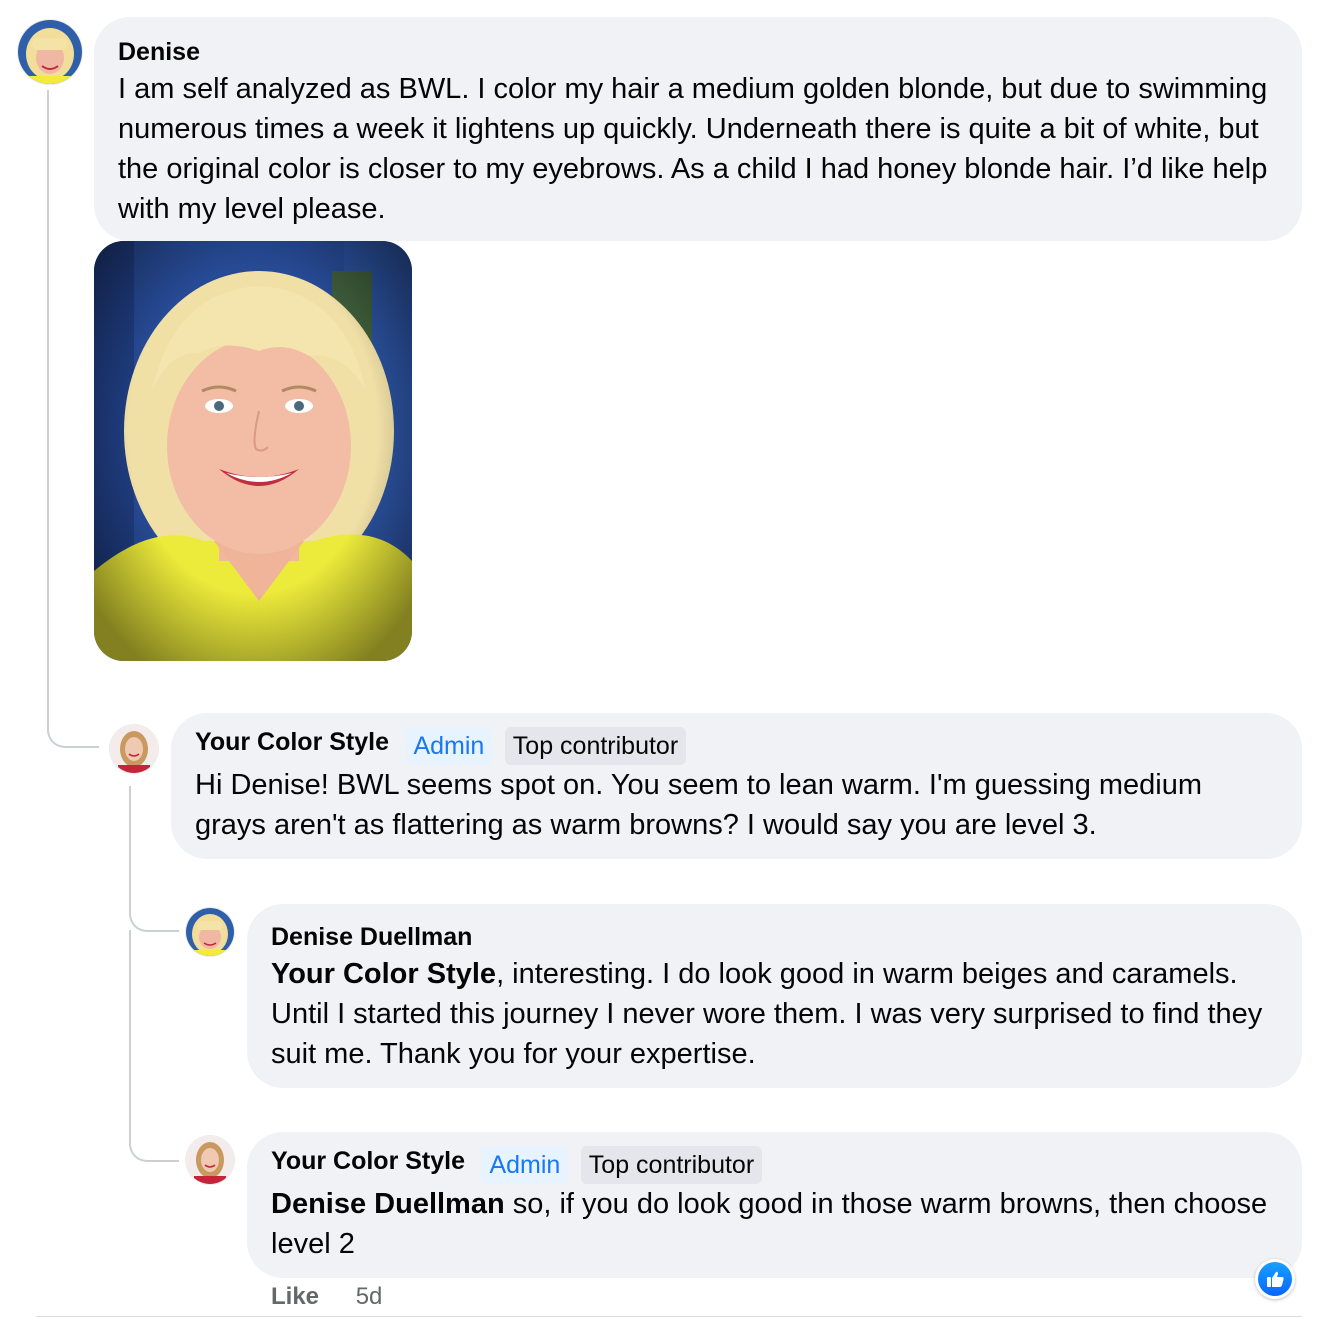 This screenshot has width=1320, height=1318. Describe the element at coordinates (383, 974) in the screenshot. I see `mention-link: Your Color Style` at that location.